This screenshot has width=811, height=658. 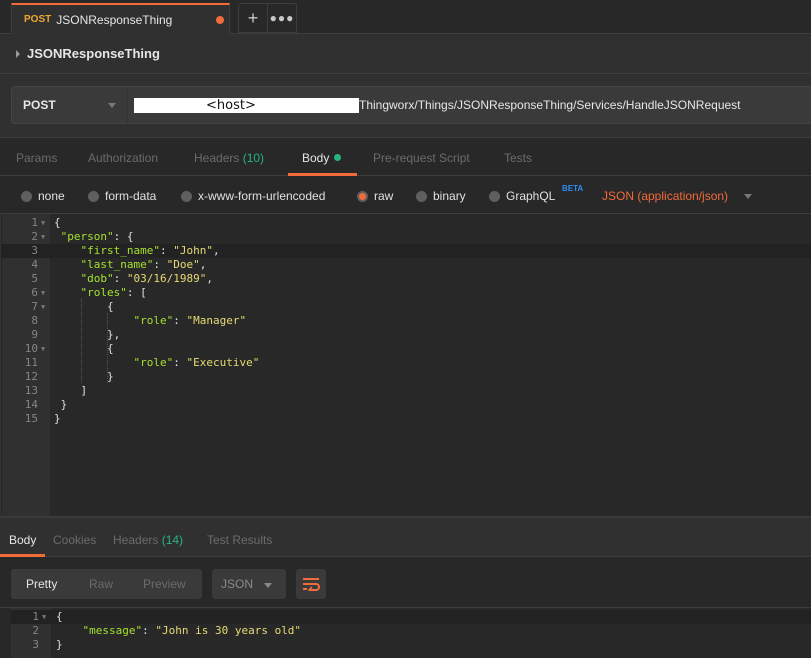 What do you see at coordinates (120, 18) in the screenshot?
I see `request-tab: POST JSONResponseThing` at bounding box center [120, 18].